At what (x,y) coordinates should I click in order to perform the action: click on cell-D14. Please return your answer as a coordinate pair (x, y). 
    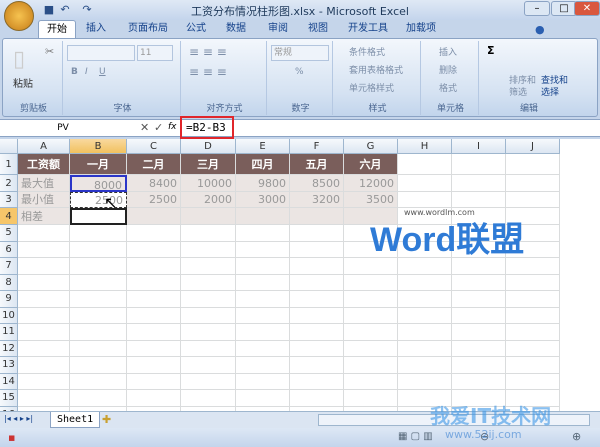
    Looking at the image, I should click on (208, 381).